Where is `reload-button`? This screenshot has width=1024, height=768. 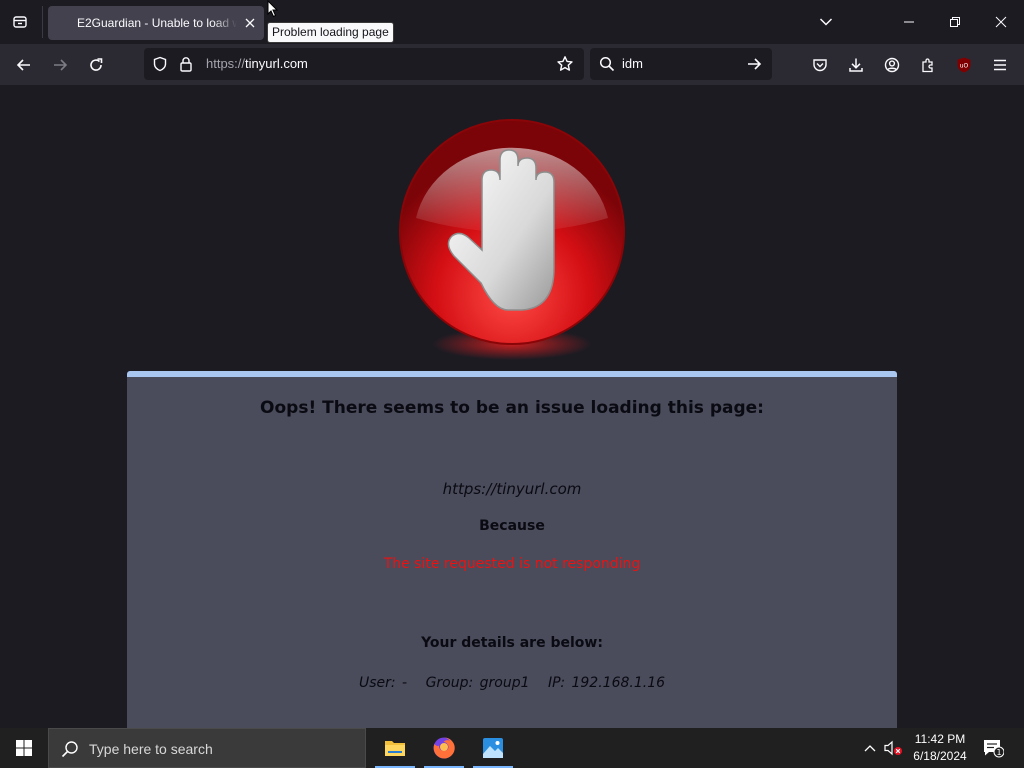
reload-button is located at coordinates (96, 65).